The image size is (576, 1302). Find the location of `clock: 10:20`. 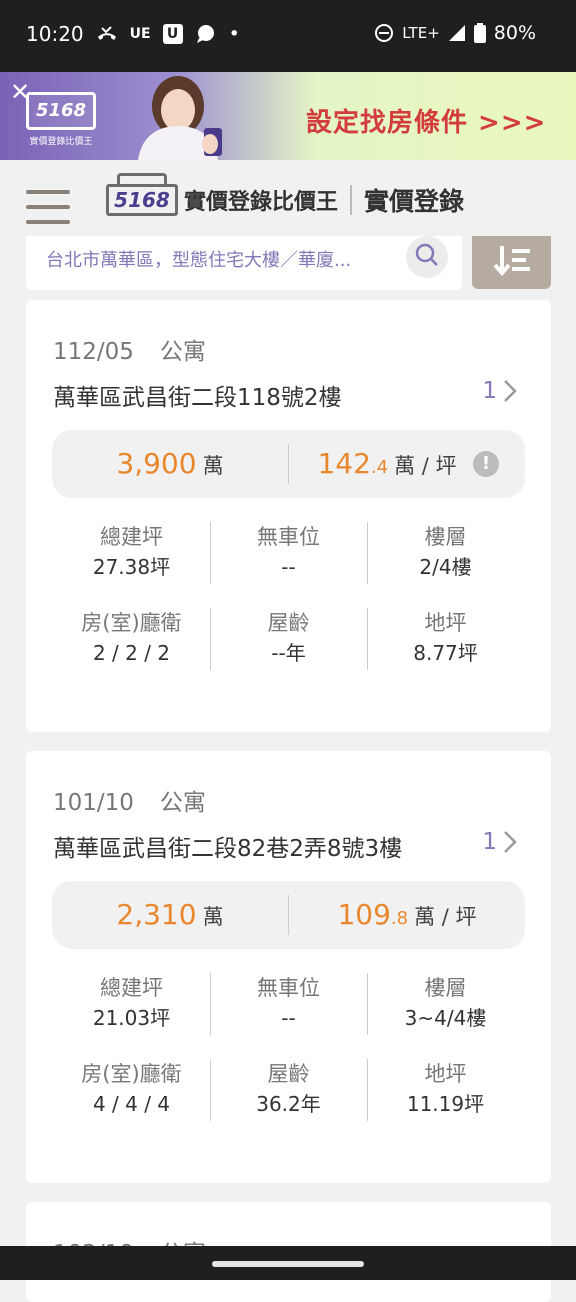

clock: 10:20 is located at coordinates (55, 34).